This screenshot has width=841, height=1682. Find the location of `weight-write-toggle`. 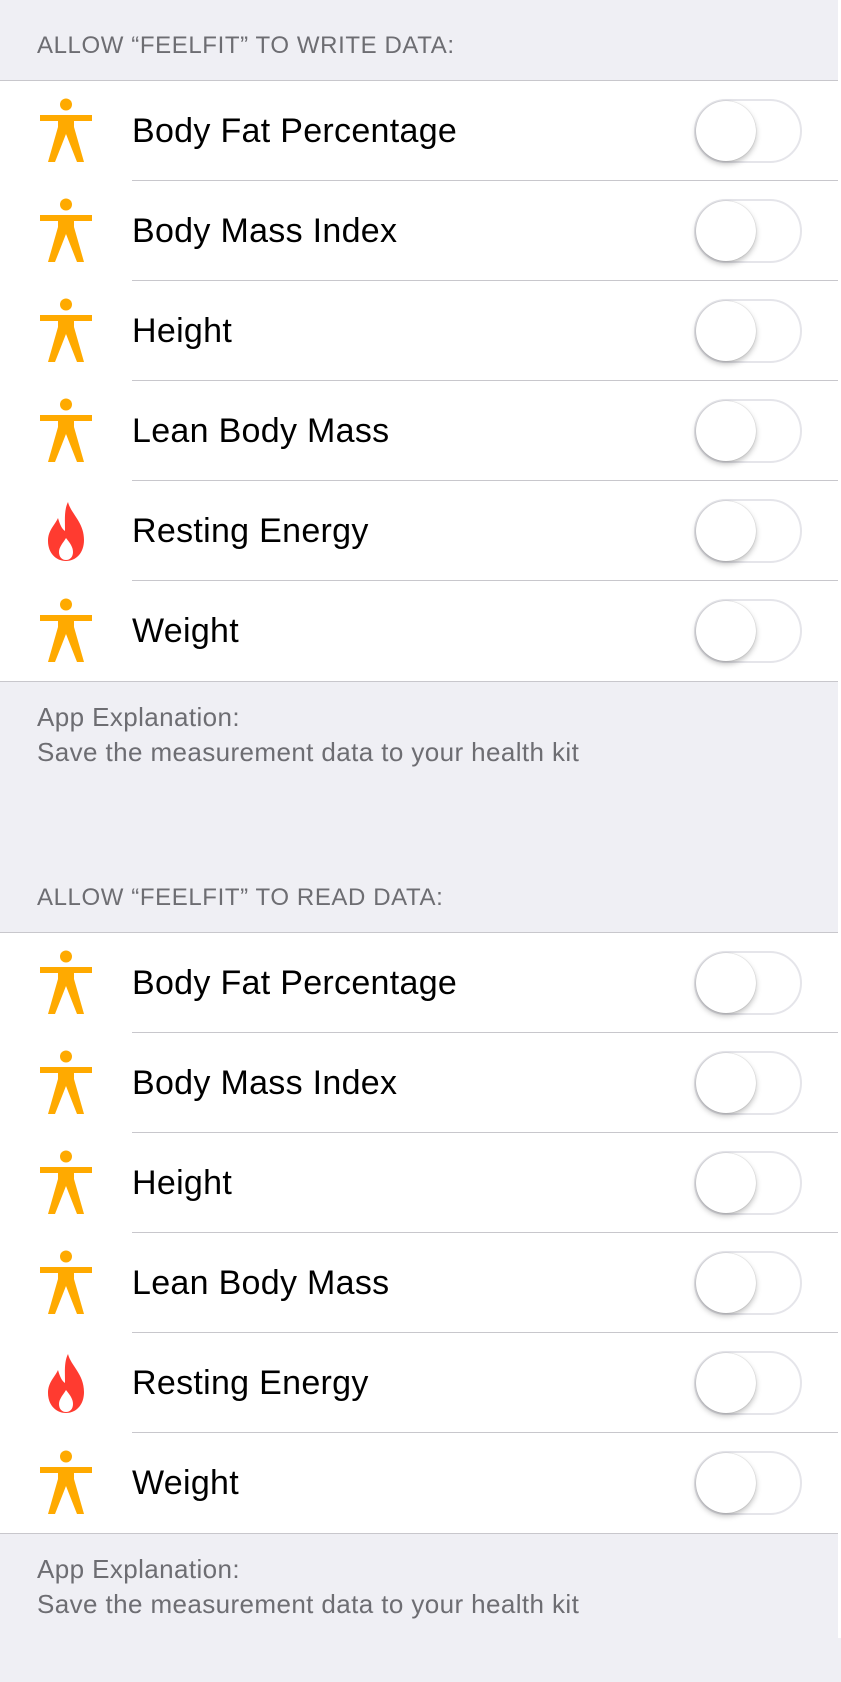

weight-write-toggle is located at coordinates (748, 631).